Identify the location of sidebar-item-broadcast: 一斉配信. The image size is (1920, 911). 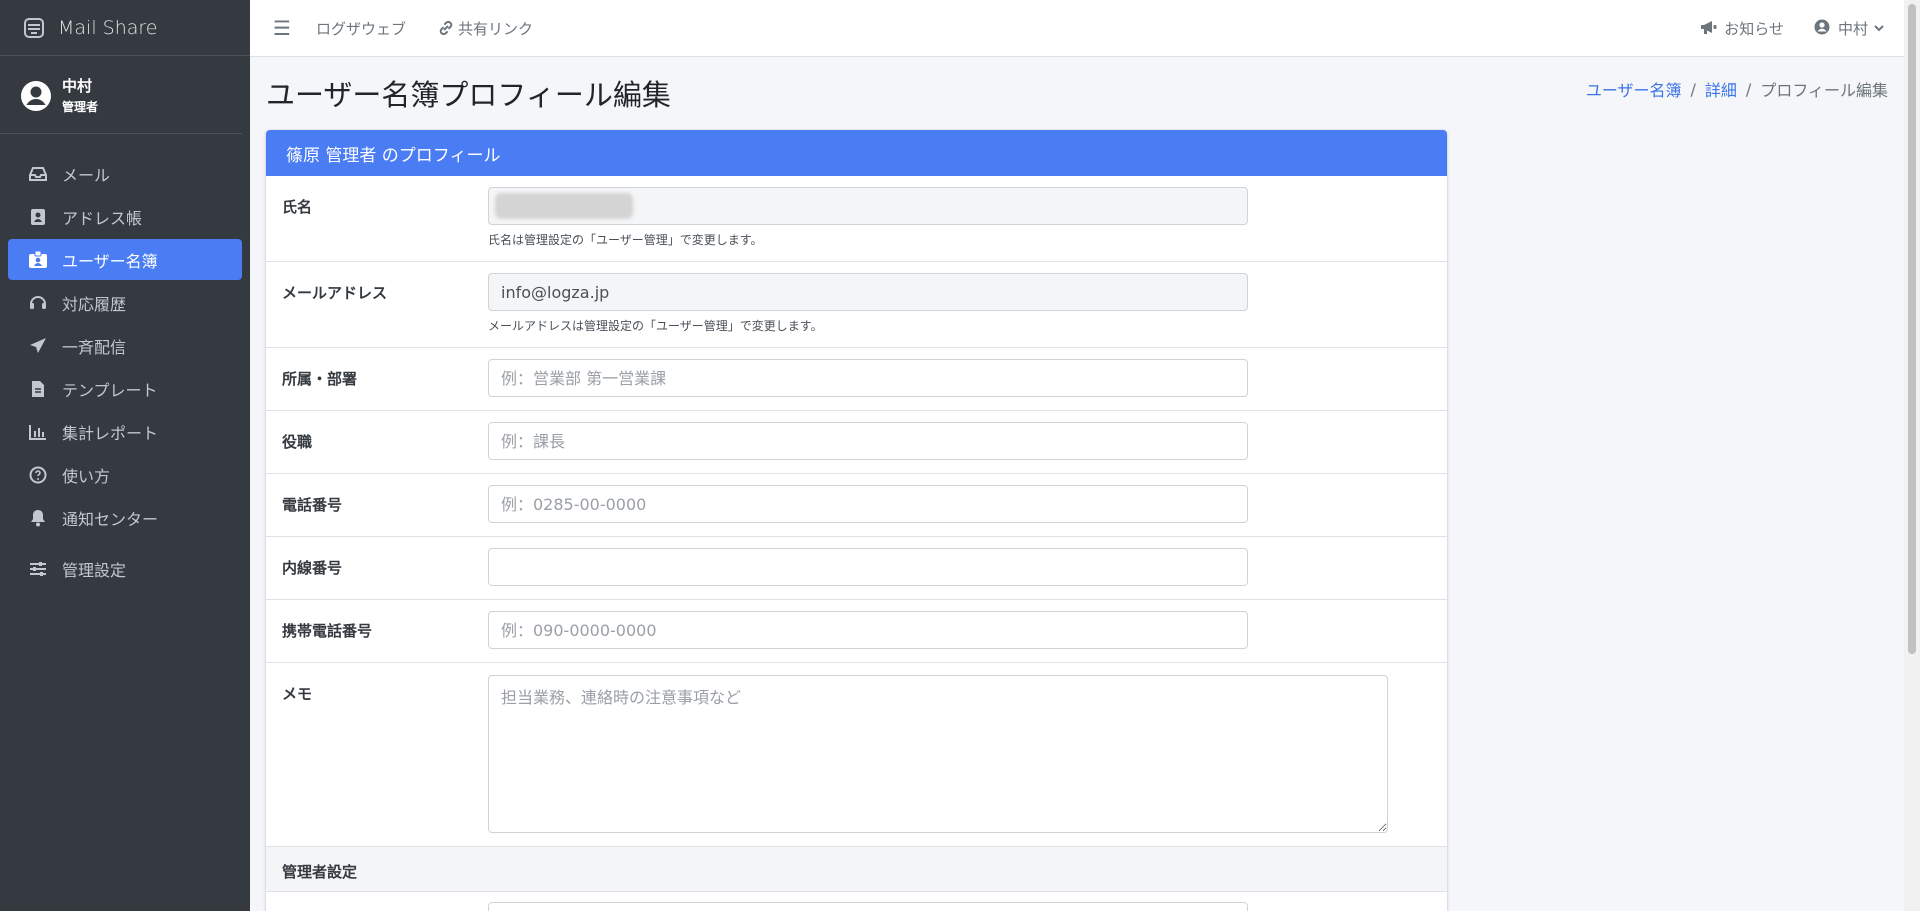
(125, 345).